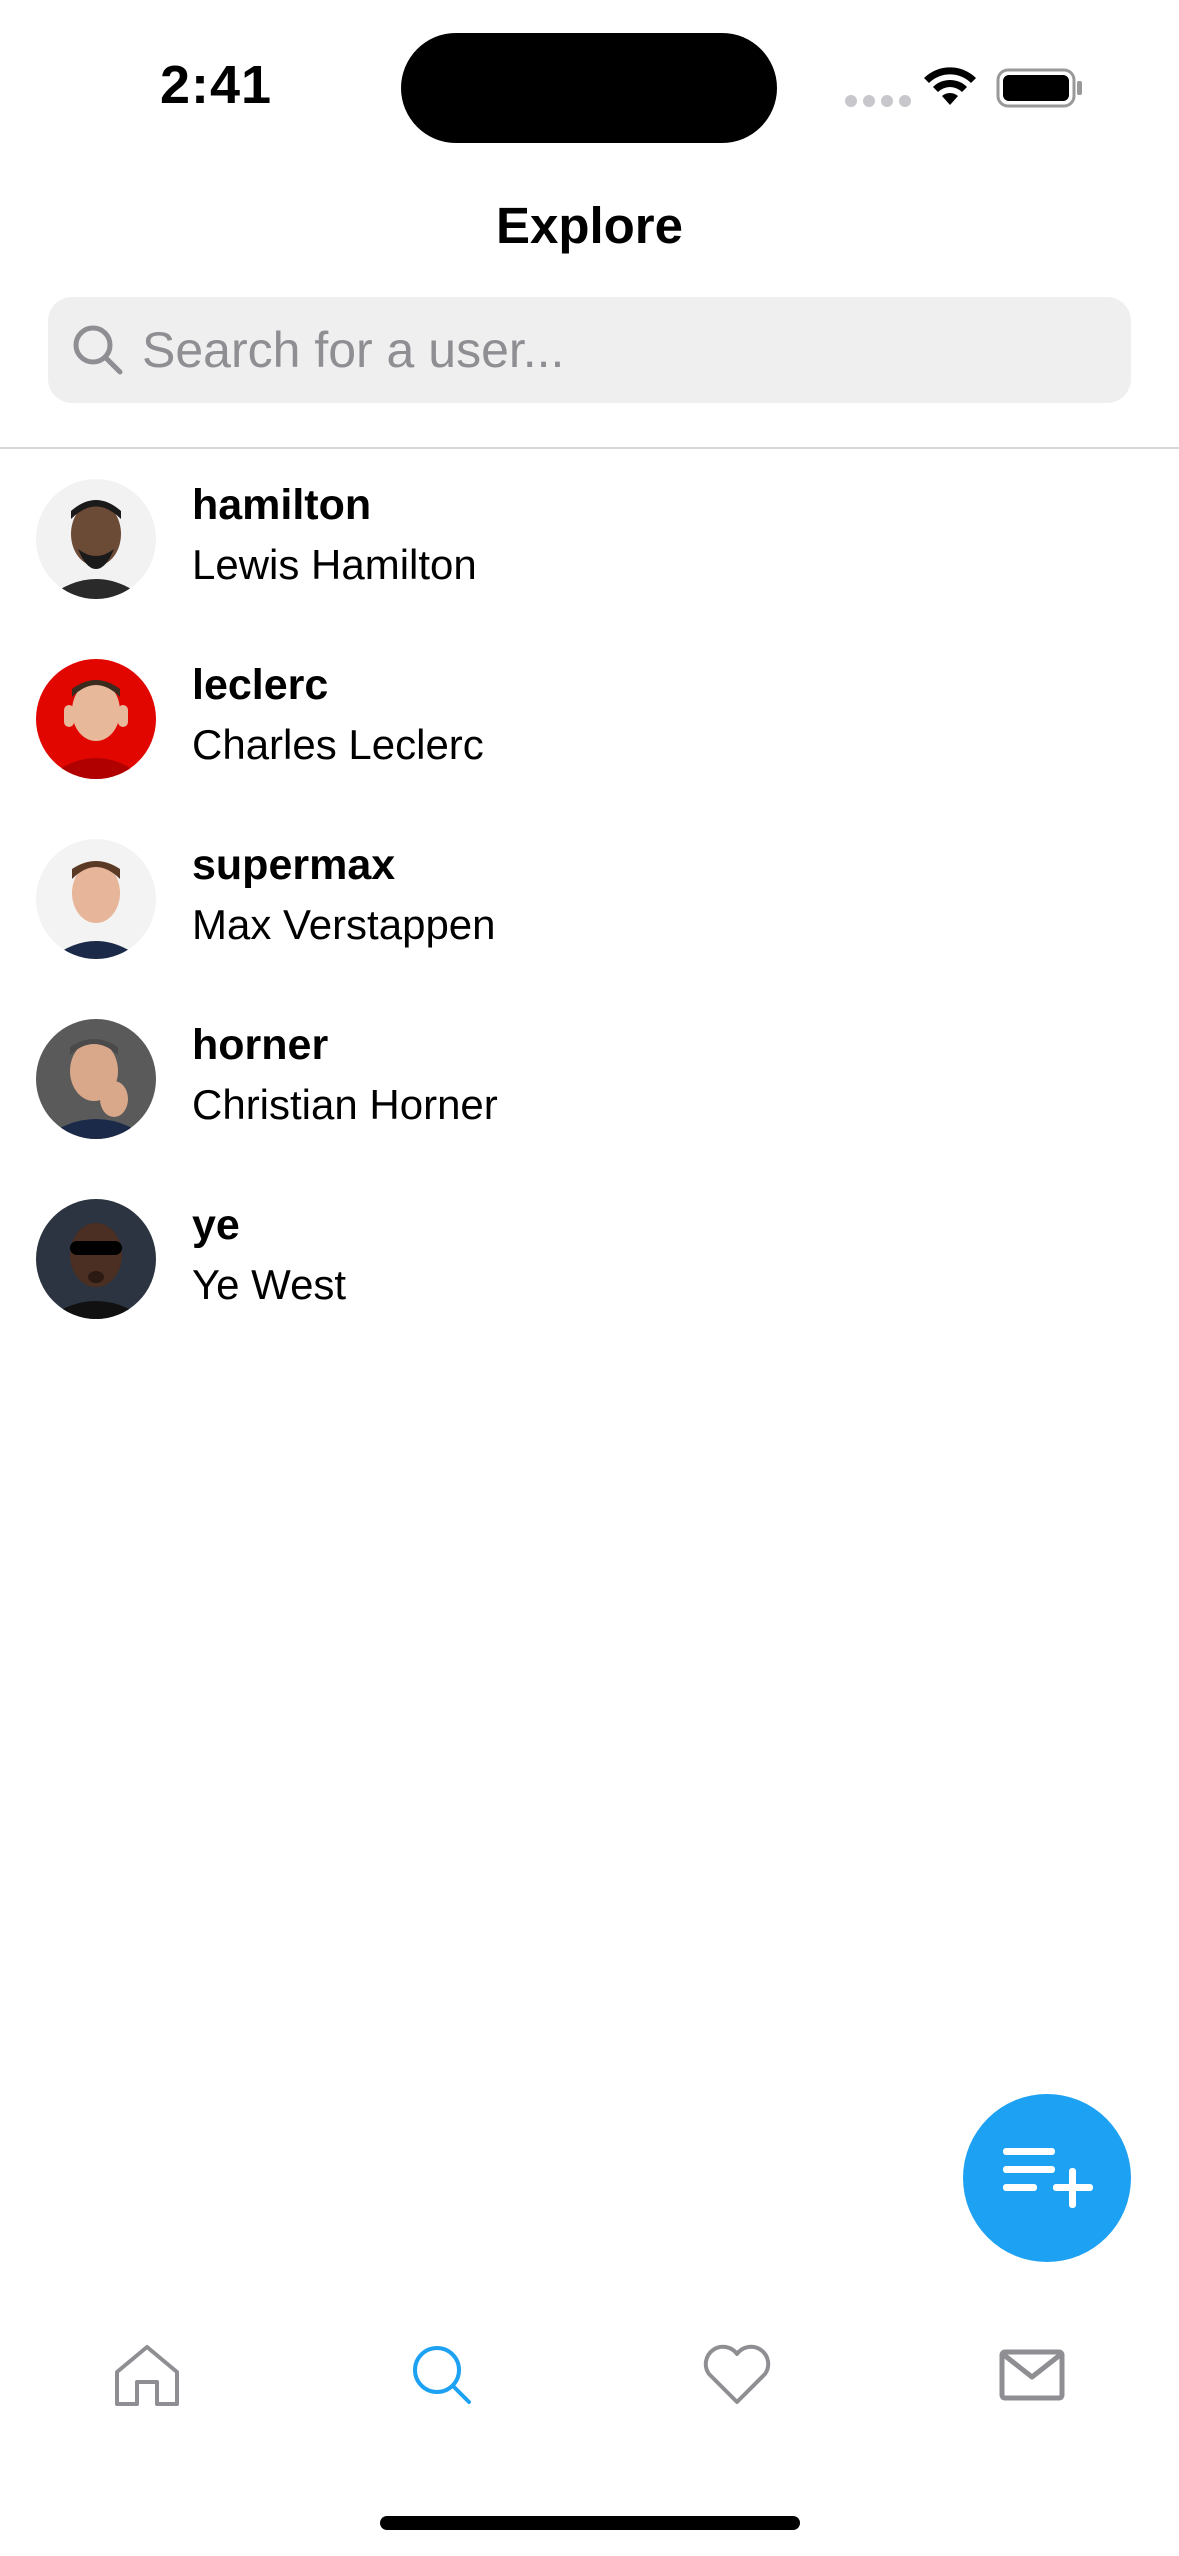 The height and width of the screenshot is (2556, 1179). What do you see at coordinates (294, 865) in the screenshot?
I see `user-username: supermax` at bounding box center [294, 865].